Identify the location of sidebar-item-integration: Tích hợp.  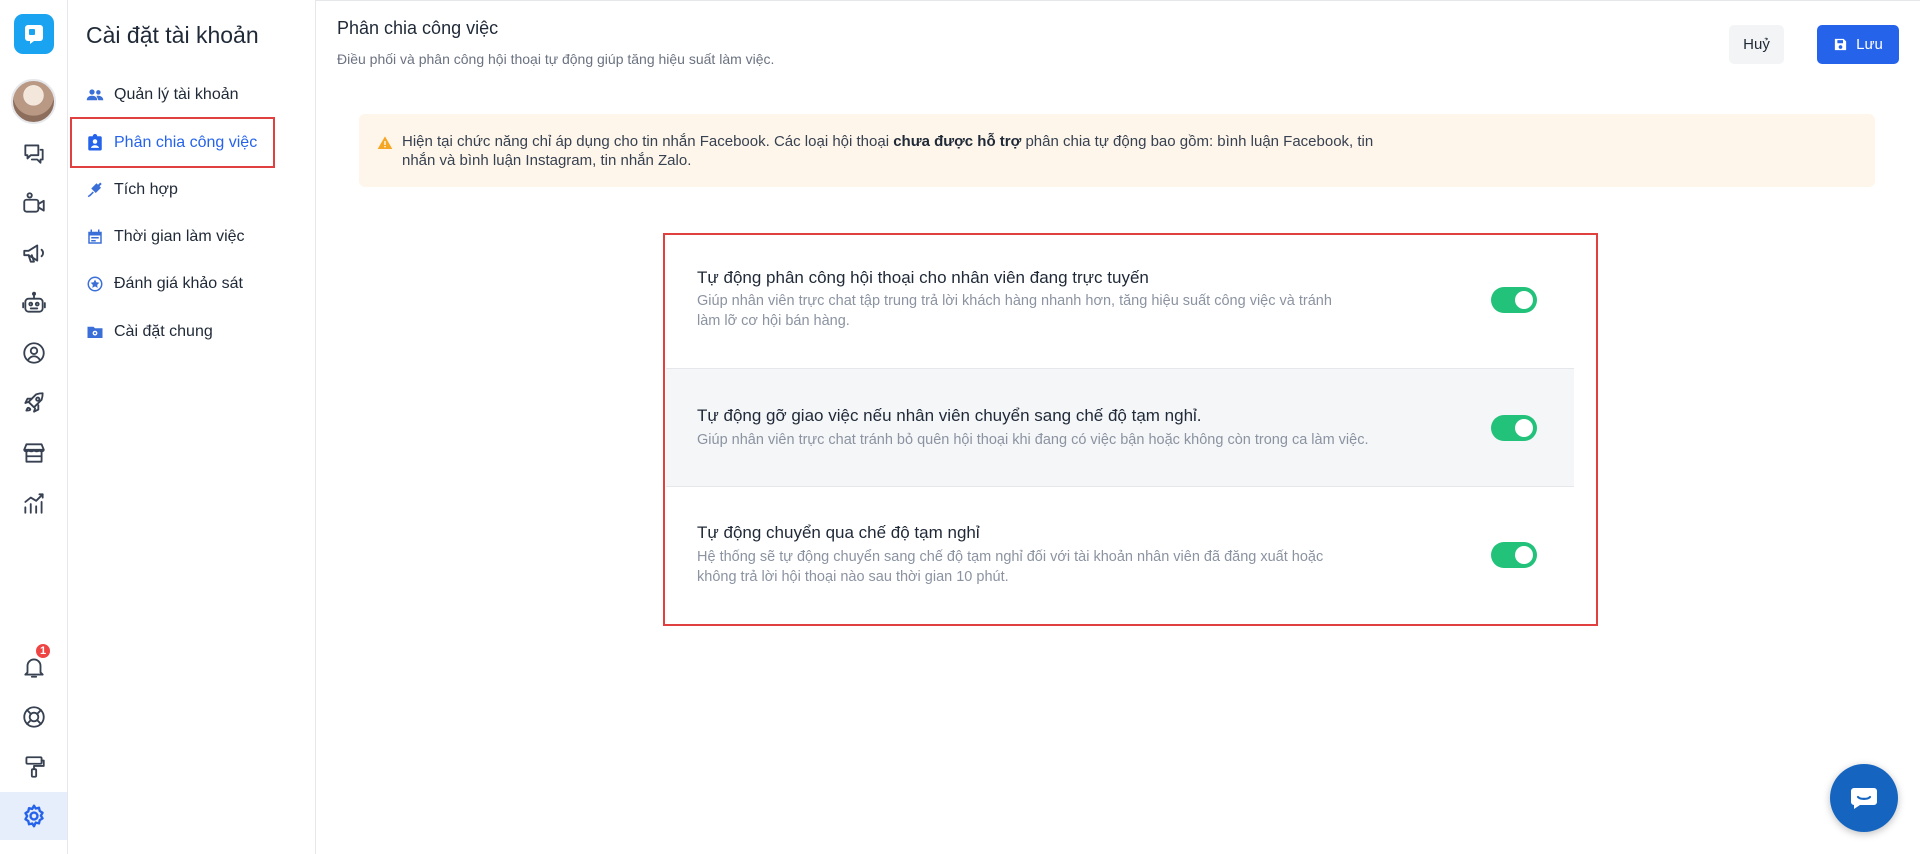
(132, 190).